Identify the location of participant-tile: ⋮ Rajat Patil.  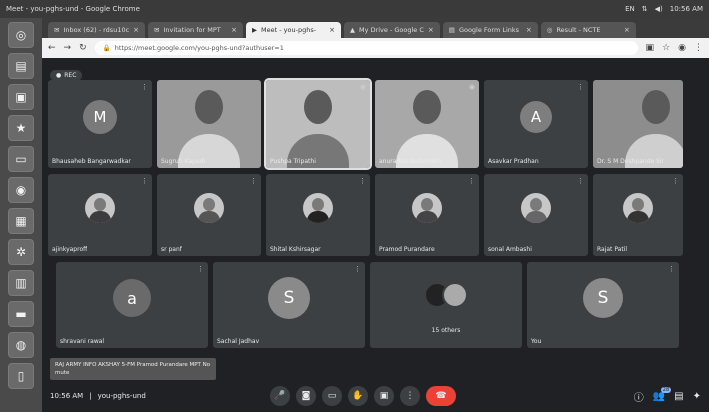
(638, 215).